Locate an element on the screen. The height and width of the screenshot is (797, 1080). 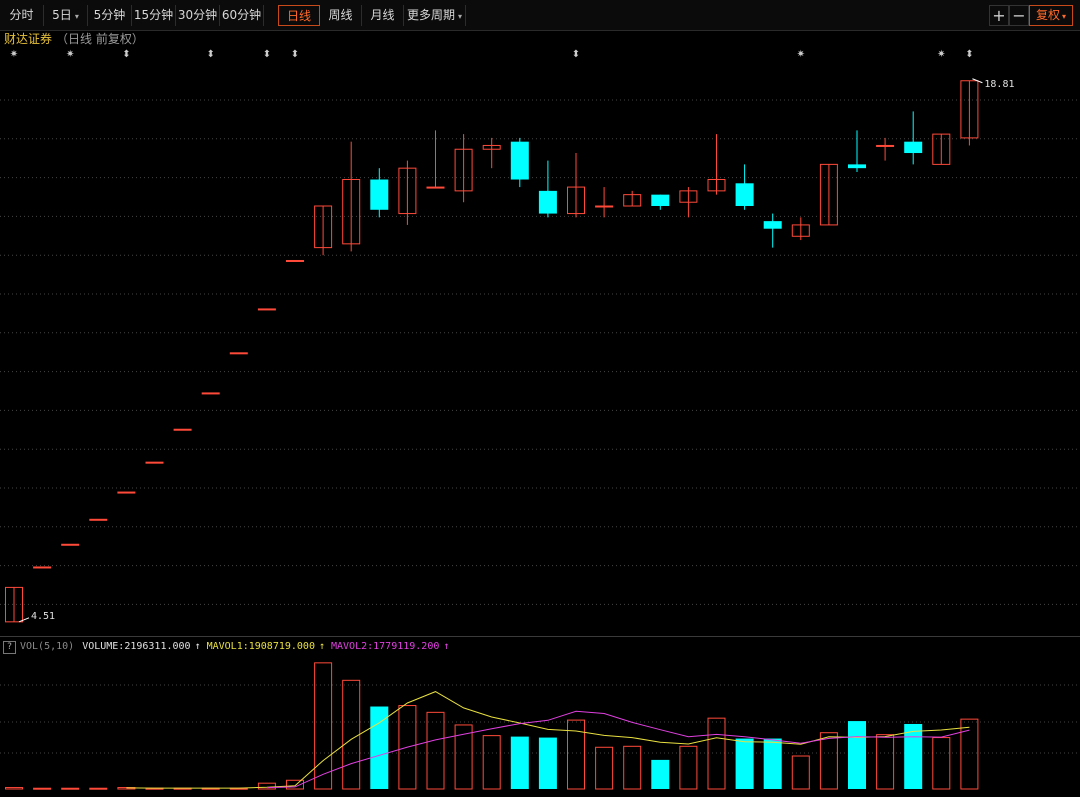
zoom-in-button: + is located at coordinates (999, 15).